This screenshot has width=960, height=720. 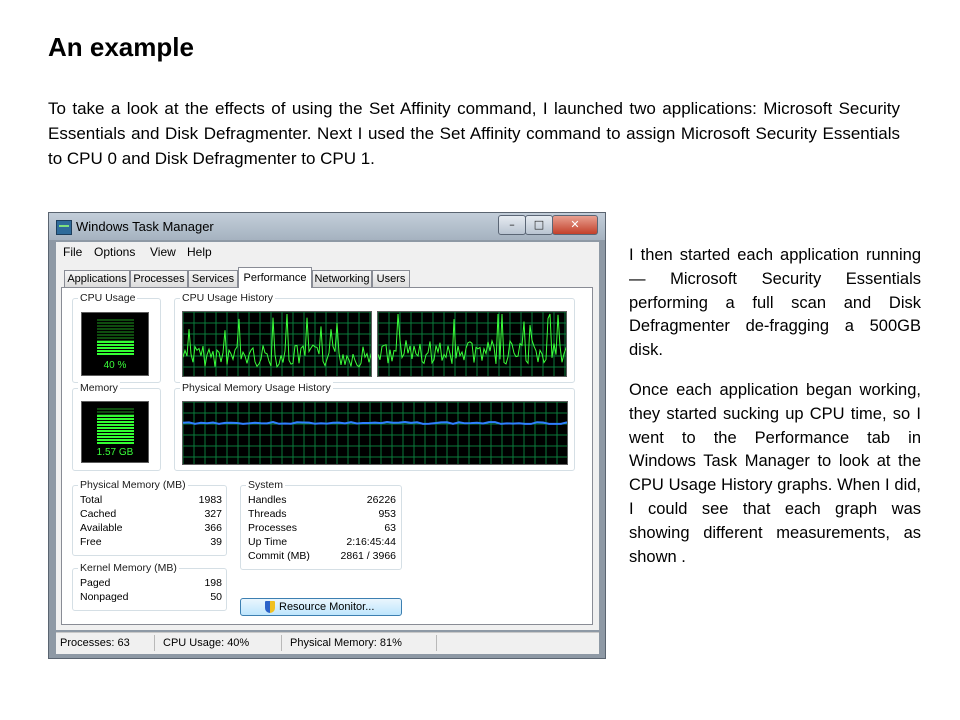 I want to click on status-physical-memory: Physical Memory: 81%, so click(x=346, y=643).